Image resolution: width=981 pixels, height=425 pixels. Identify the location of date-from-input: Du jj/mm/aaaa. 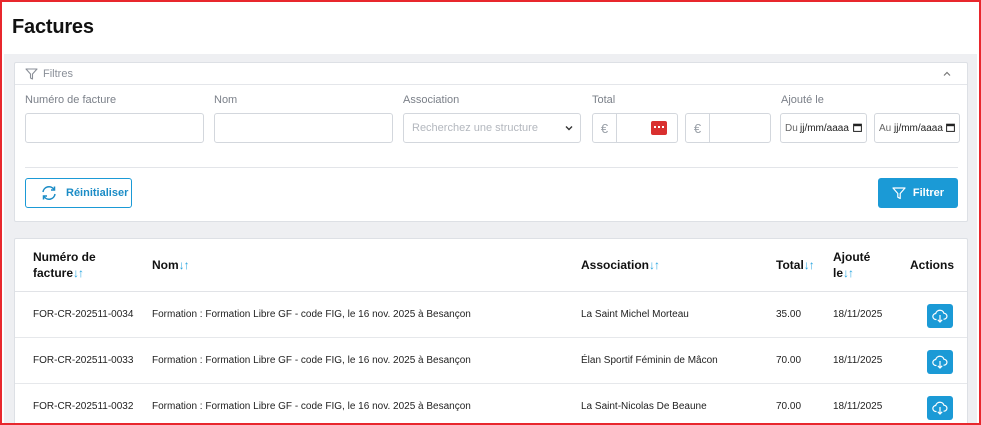
(823, 128).